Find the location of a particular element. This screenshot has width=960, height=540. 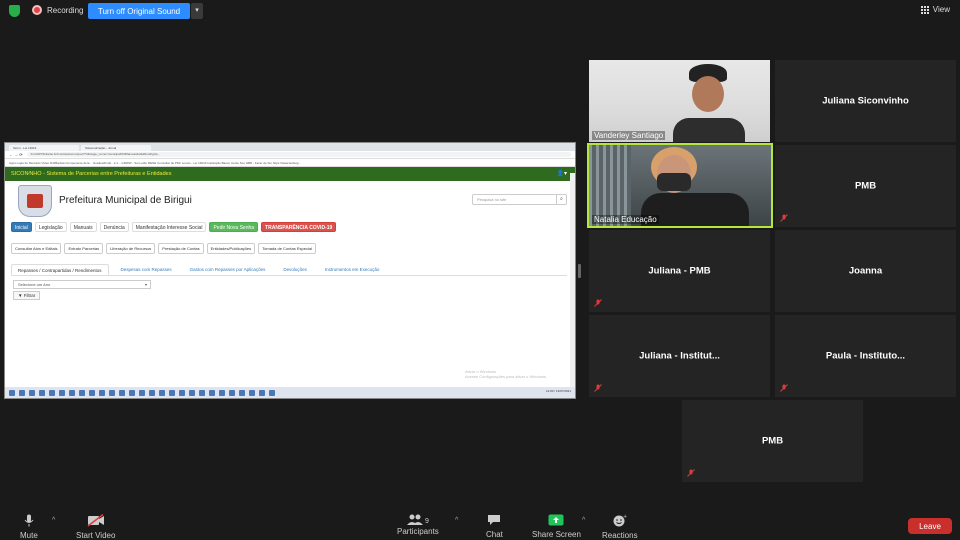

nav-arrows-icon: ← → ⟳ is located at coordinates (16, 154).